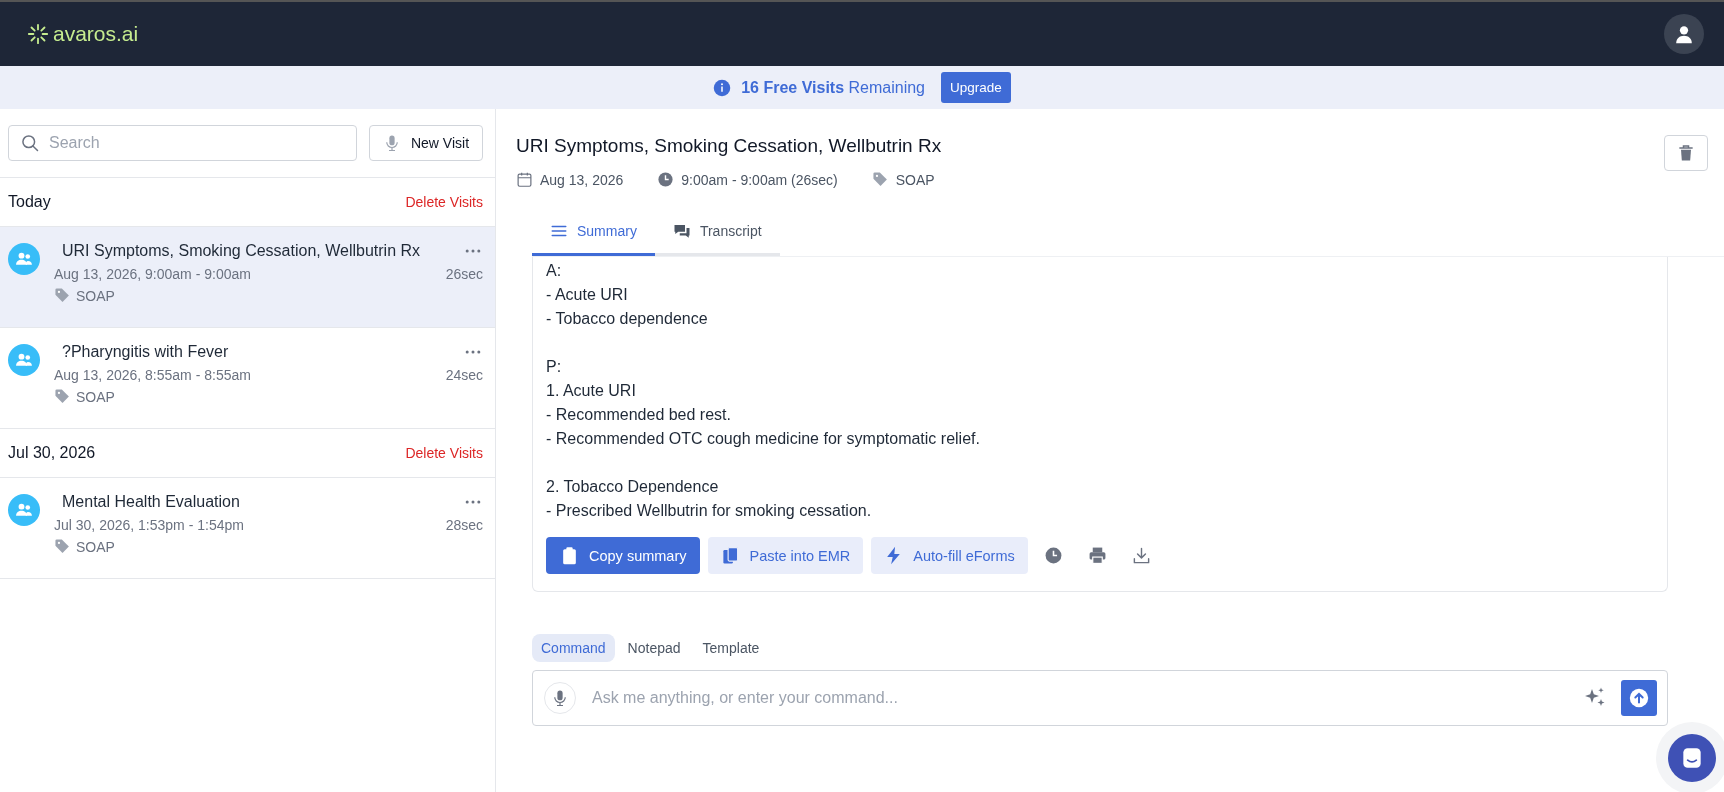 The width and height of the screenshot is (1724, 792). Describe the element at coordinates (582, 179) in the screenshot. I see `visit-date: Aug 13, 2026` at that location.